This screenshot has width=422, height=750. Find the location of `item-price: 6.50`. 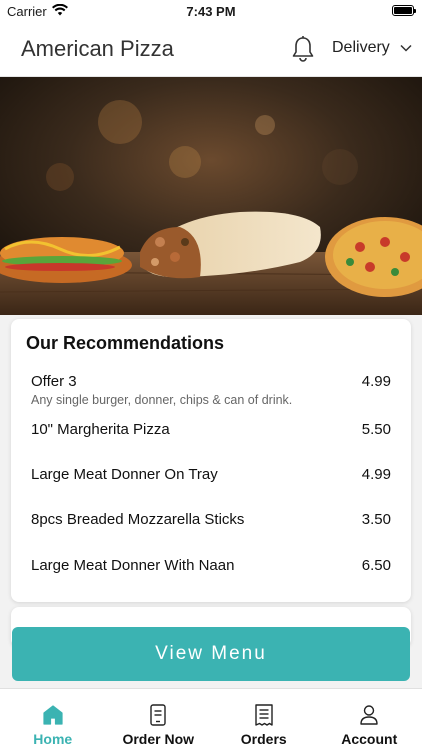

item-price: 6.50 is located at coordinates (376, 565).